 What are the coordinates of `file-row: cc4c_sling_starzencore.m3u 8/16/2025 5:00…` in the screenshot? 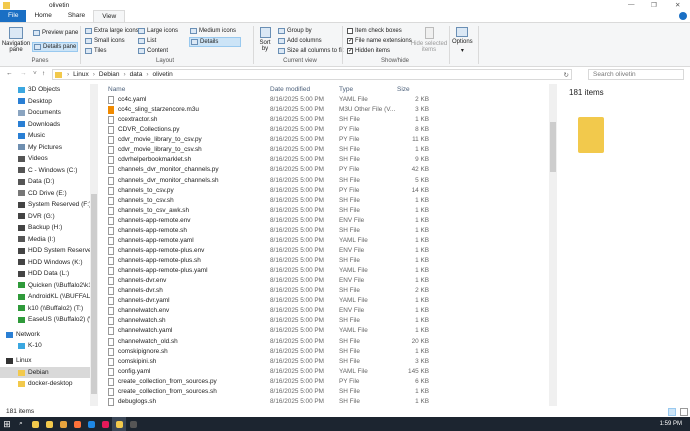 It's located at (325, 110).